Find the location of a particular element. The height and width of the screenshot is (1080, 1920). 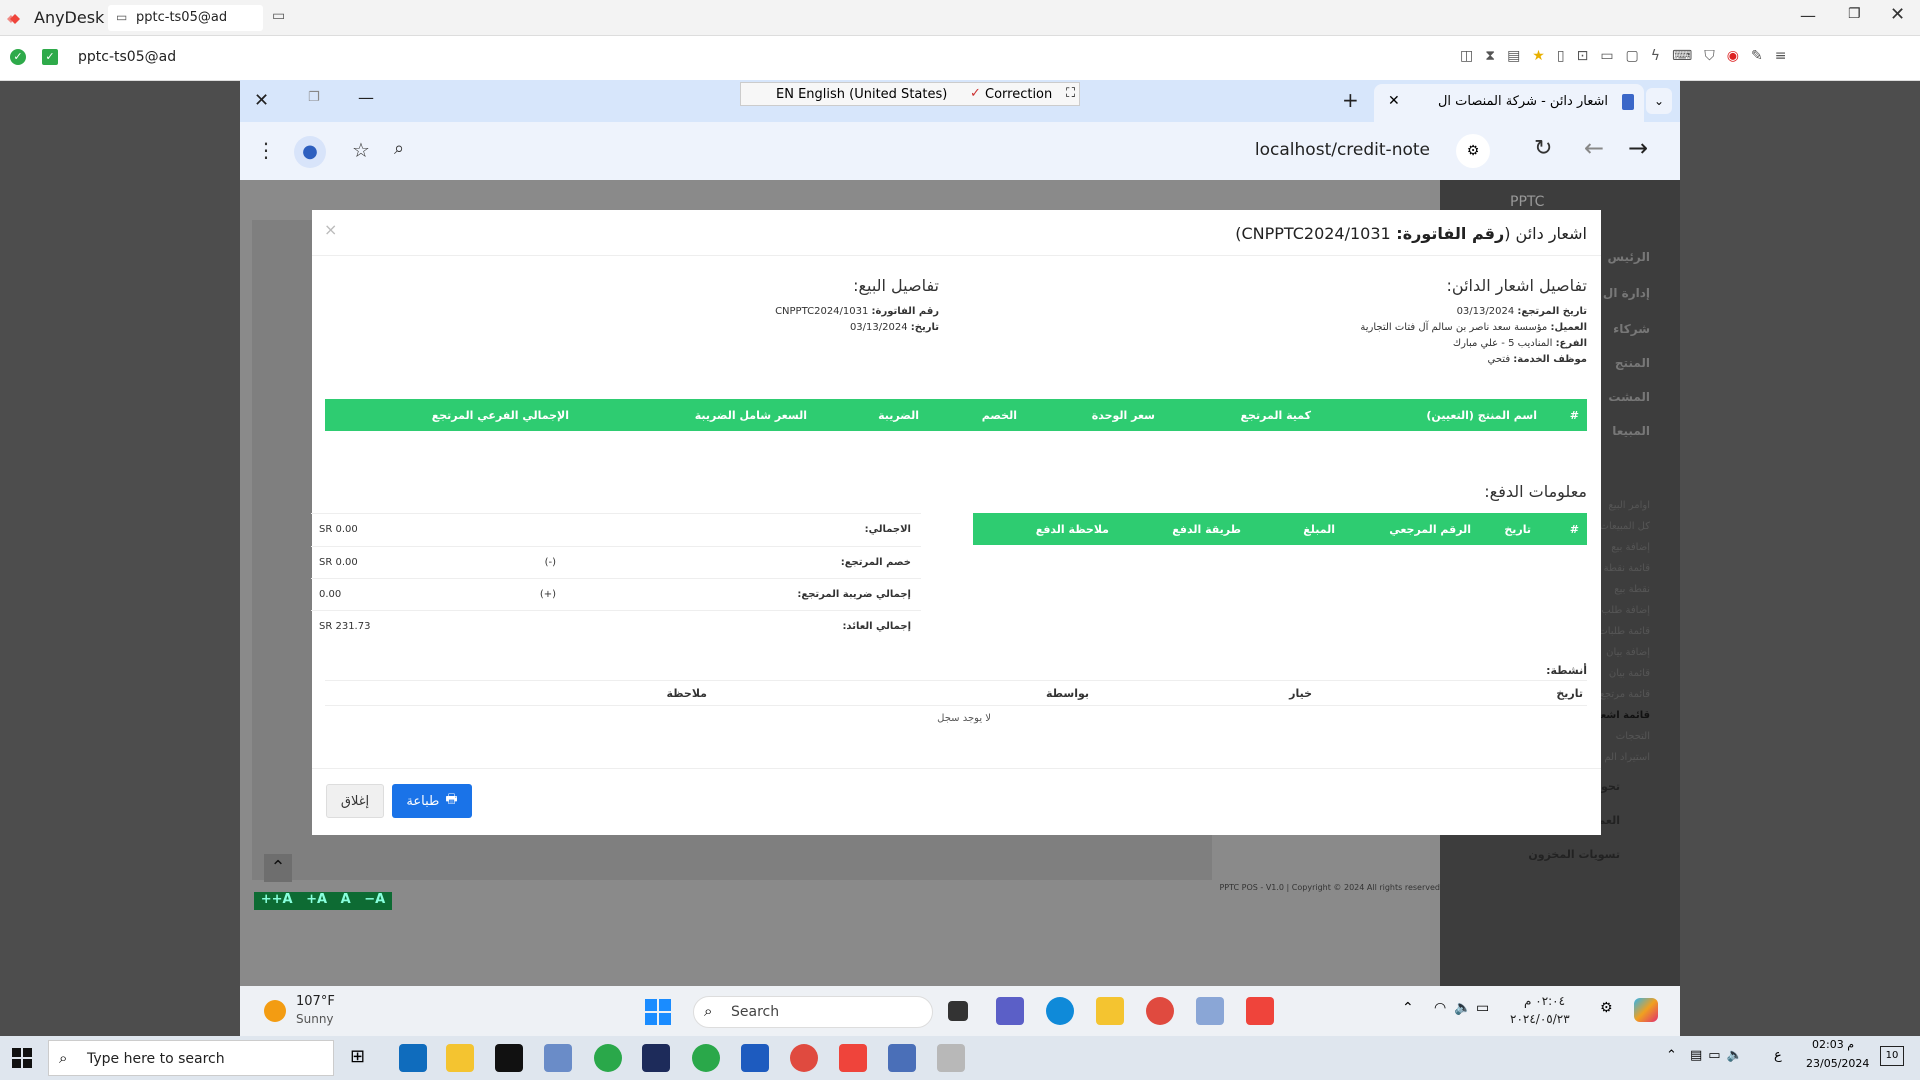

profile-avatar-icon: ● is located at coordinates (310, 152).